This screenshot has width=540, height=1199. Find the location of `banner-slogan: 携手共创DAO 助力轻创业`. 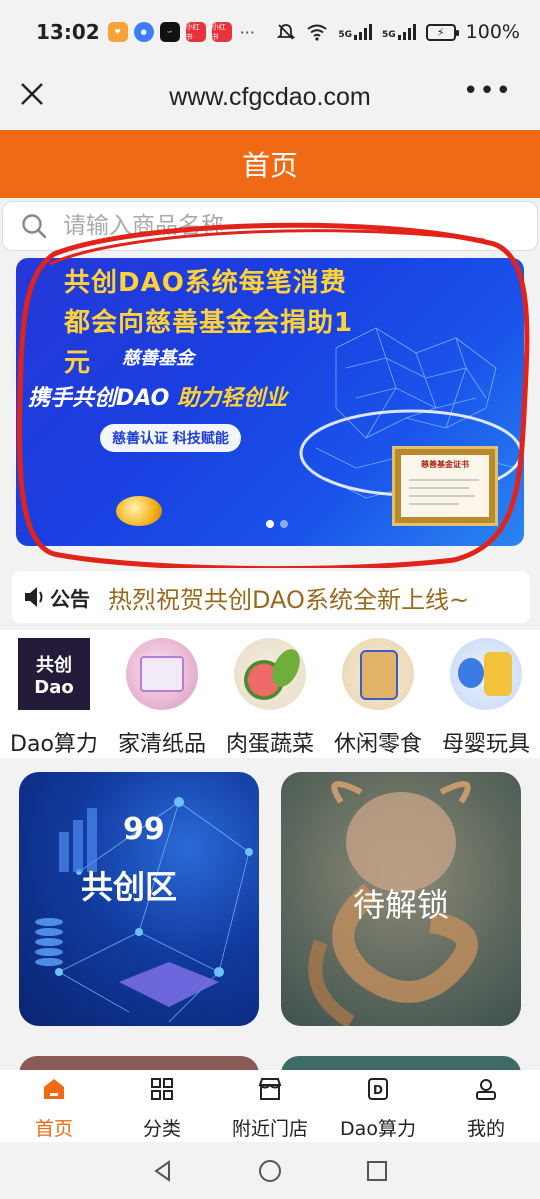

banner-slogan: 携手共创DAO 助力轻创业 is located at coordinates (158, 398).